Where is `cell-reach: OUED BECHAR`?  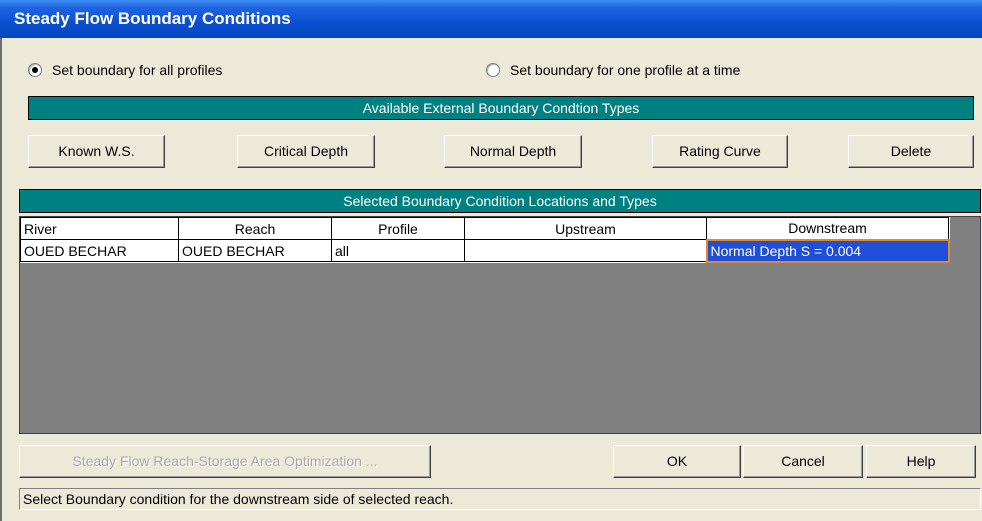
cell-reach: OUED BECHAR is located at coordinates (255, 250).